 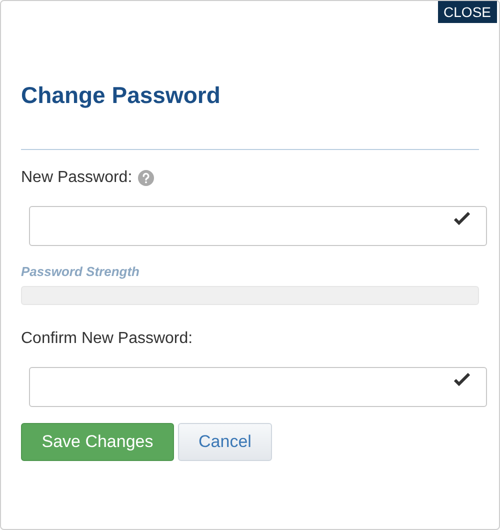 I want to click on save-button: Save Changes, so click(x=97, y=441).